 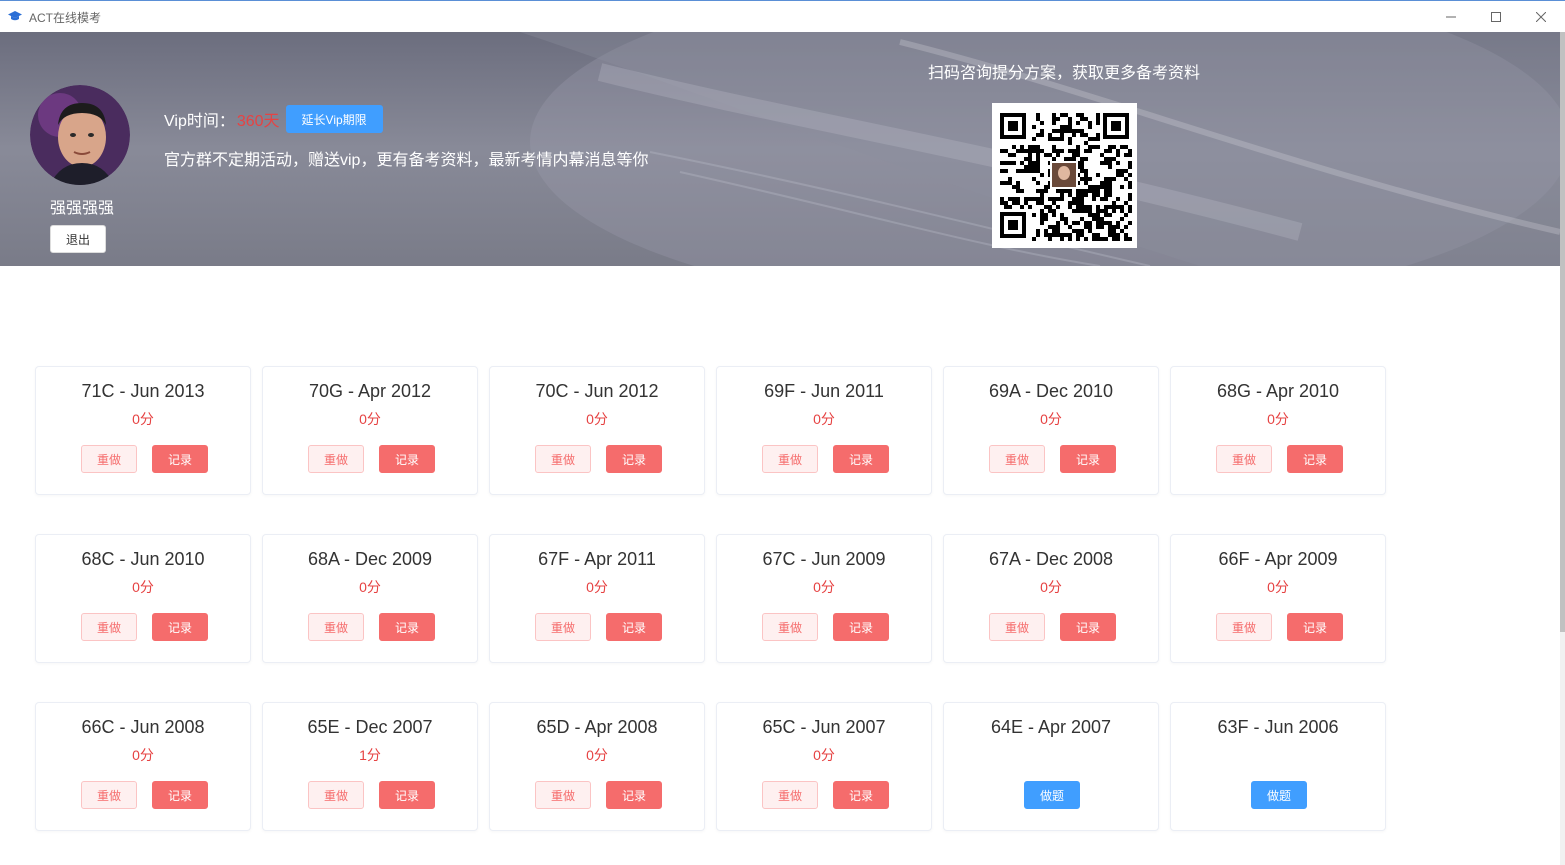 What do you see at coordinates (824, 559) in the screenshot?
I see `exam-title: 67C - Jun 2009` at bounding box center [824, 559].